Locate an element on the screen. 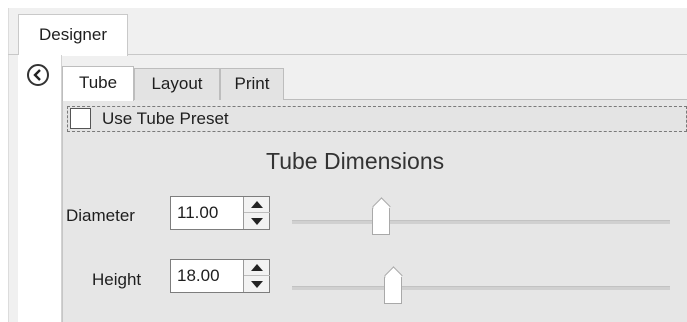  use-tube-preset-checkbox is located at coordinates (80, 118).